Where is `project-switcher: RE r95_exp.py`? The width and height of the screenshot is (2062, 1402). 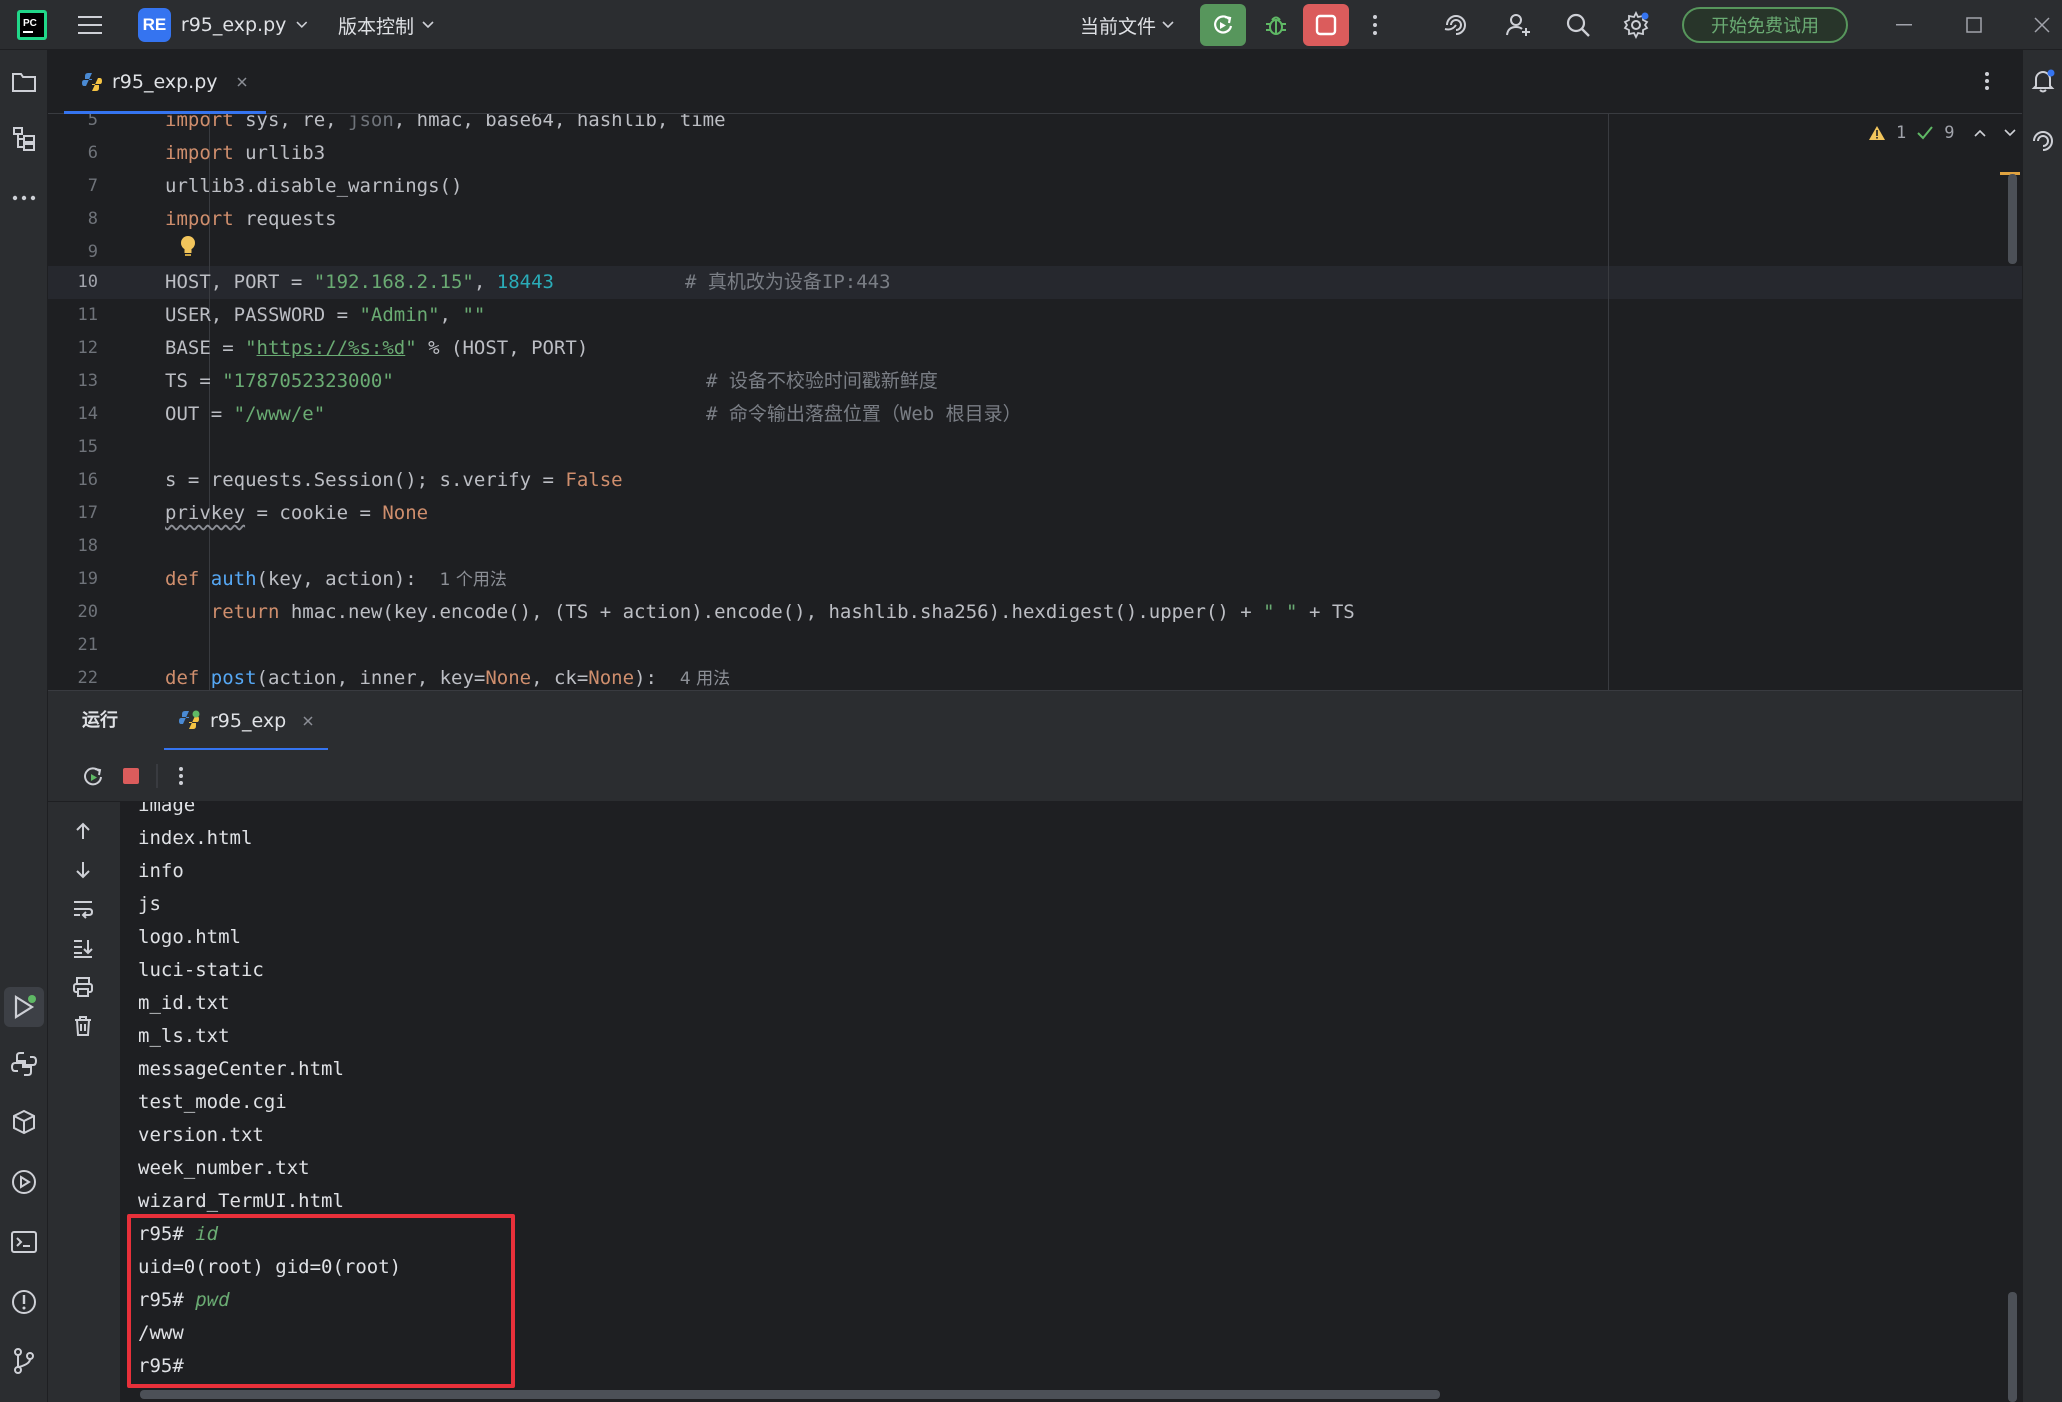
project-switcher: RE r95_exp.py is located at coordinates (223, 25).